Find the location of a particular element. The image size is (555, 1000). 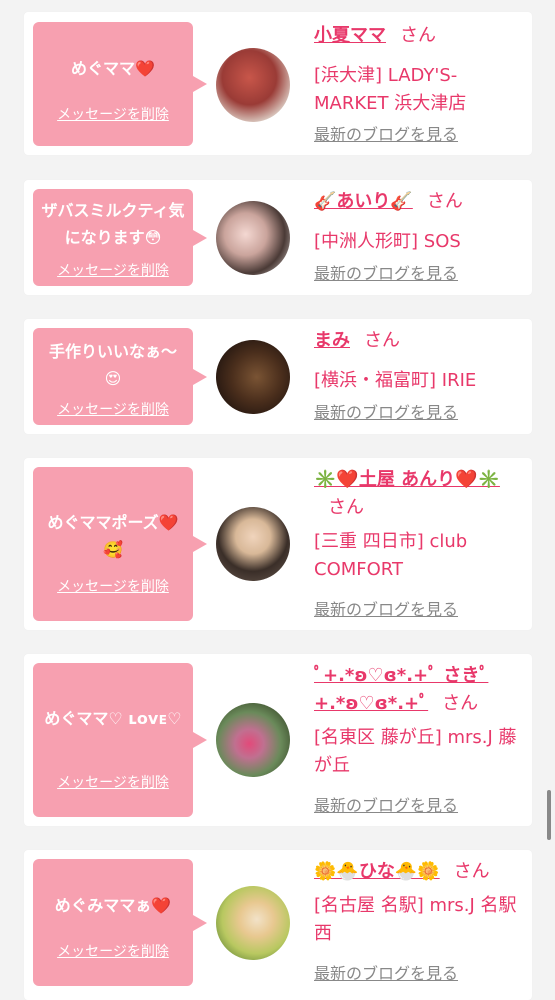

message-bubble: 手作りいいなぁ〜😍 メッセージを削除 is located at coordinates (120, 376).